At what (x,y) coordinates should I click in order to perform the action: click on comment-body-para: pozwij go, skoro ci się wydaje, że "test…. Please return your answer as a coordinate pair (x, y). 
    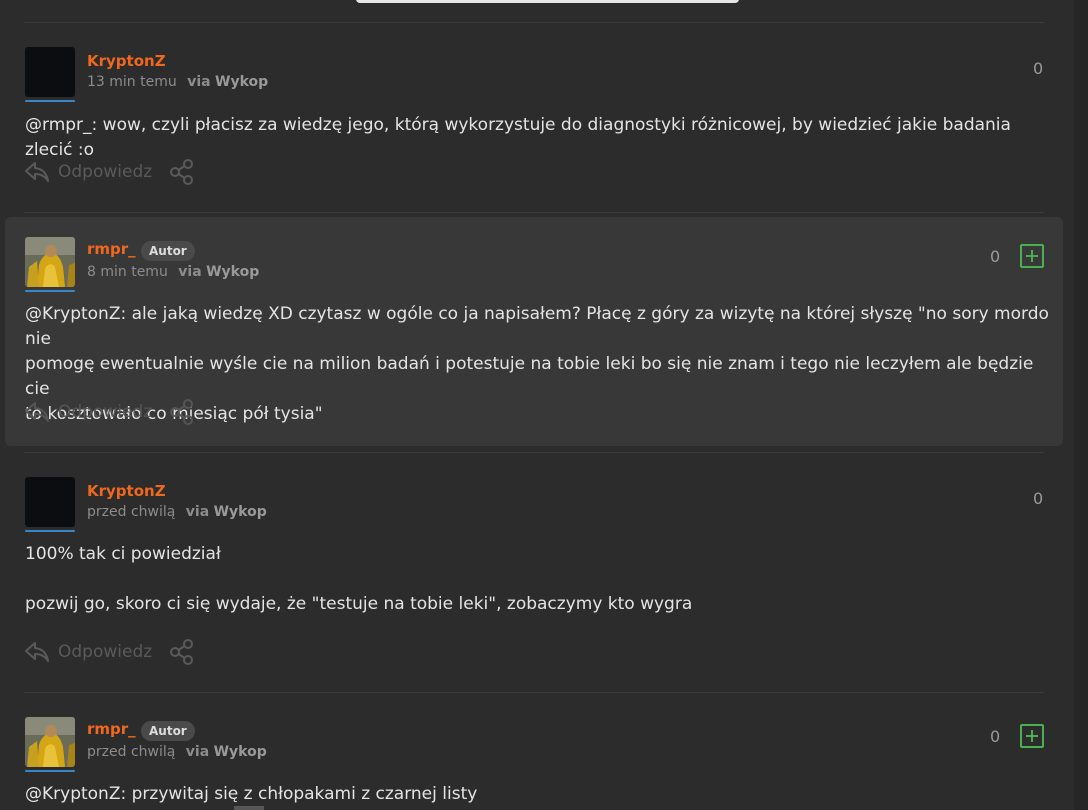
    Looking at the image, I should click on (359, 604).